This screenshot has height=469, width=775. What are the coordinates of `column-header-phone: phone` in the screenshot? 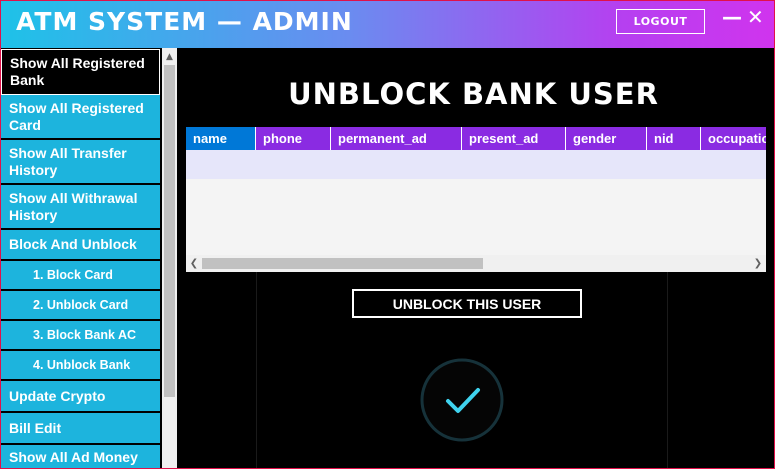 It's located at (293, 138).